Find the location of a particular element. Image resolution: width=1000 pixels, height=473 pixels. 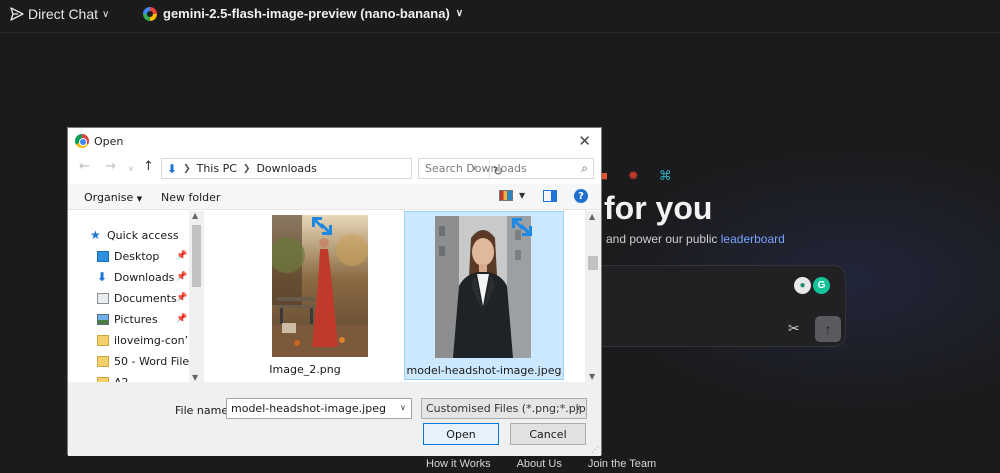

cancel-button: Cancel is located at coordinates (548, 434).